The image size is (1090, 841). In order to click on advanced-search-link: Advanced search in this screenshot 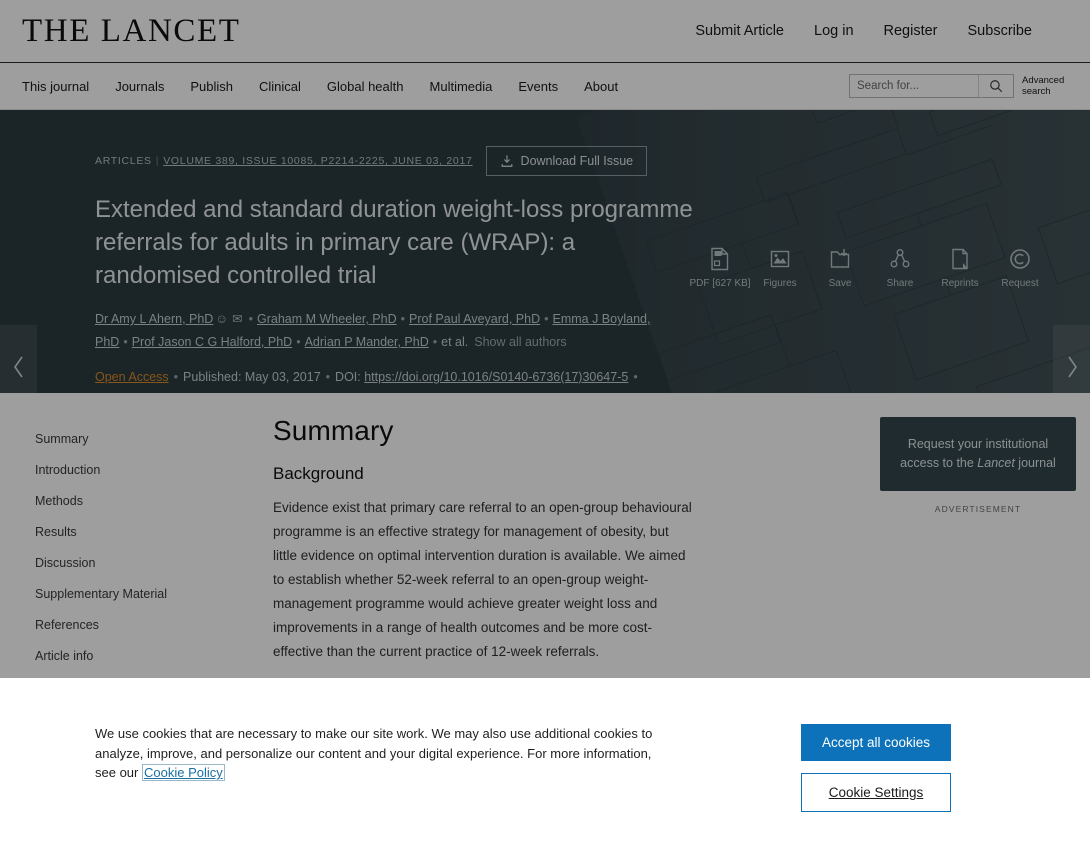, I will do `click(1045, 86)`.